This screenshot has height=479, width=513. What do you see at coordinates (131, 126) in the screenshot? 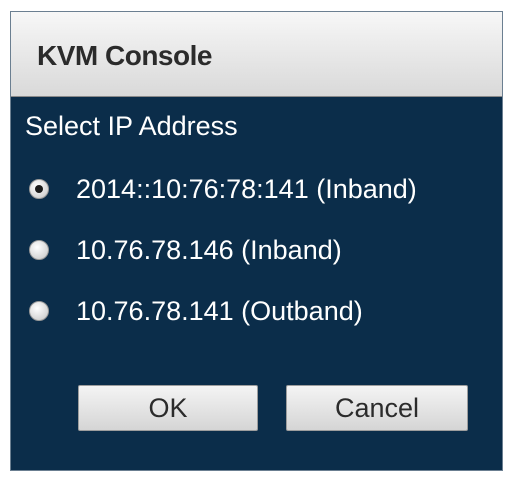
I see `select-ip-prompt: Select IP Address` at bounding box center [131, 126].